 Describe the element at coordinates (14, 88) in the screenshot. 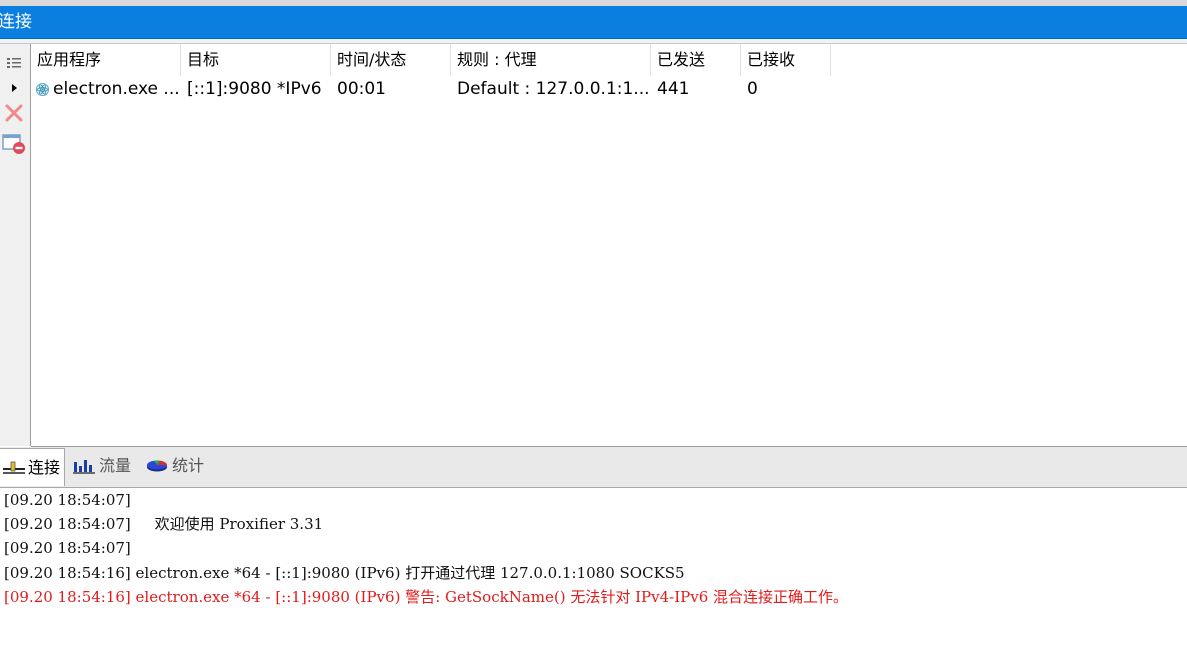

I see `row-pointer-icon` at that location.